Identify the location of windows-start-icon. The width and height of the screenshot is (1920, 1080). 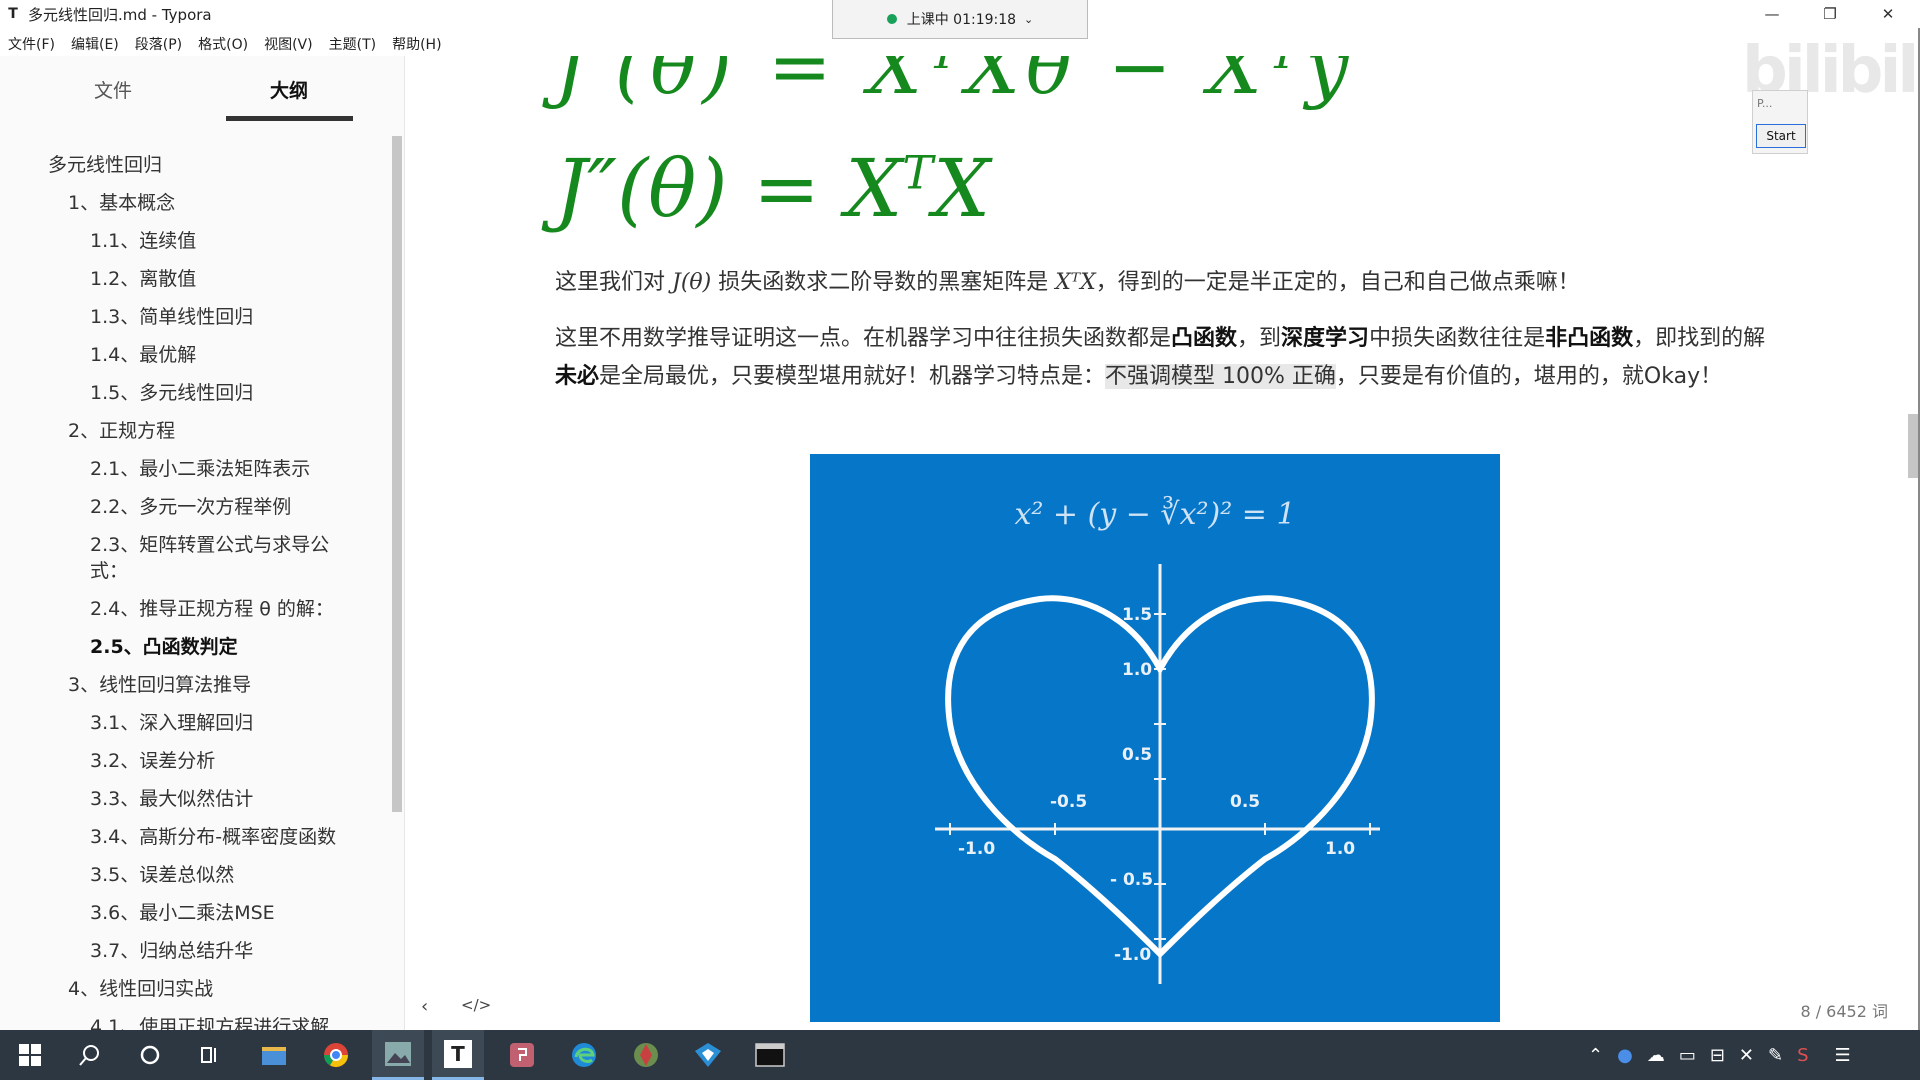
(30, 1055).